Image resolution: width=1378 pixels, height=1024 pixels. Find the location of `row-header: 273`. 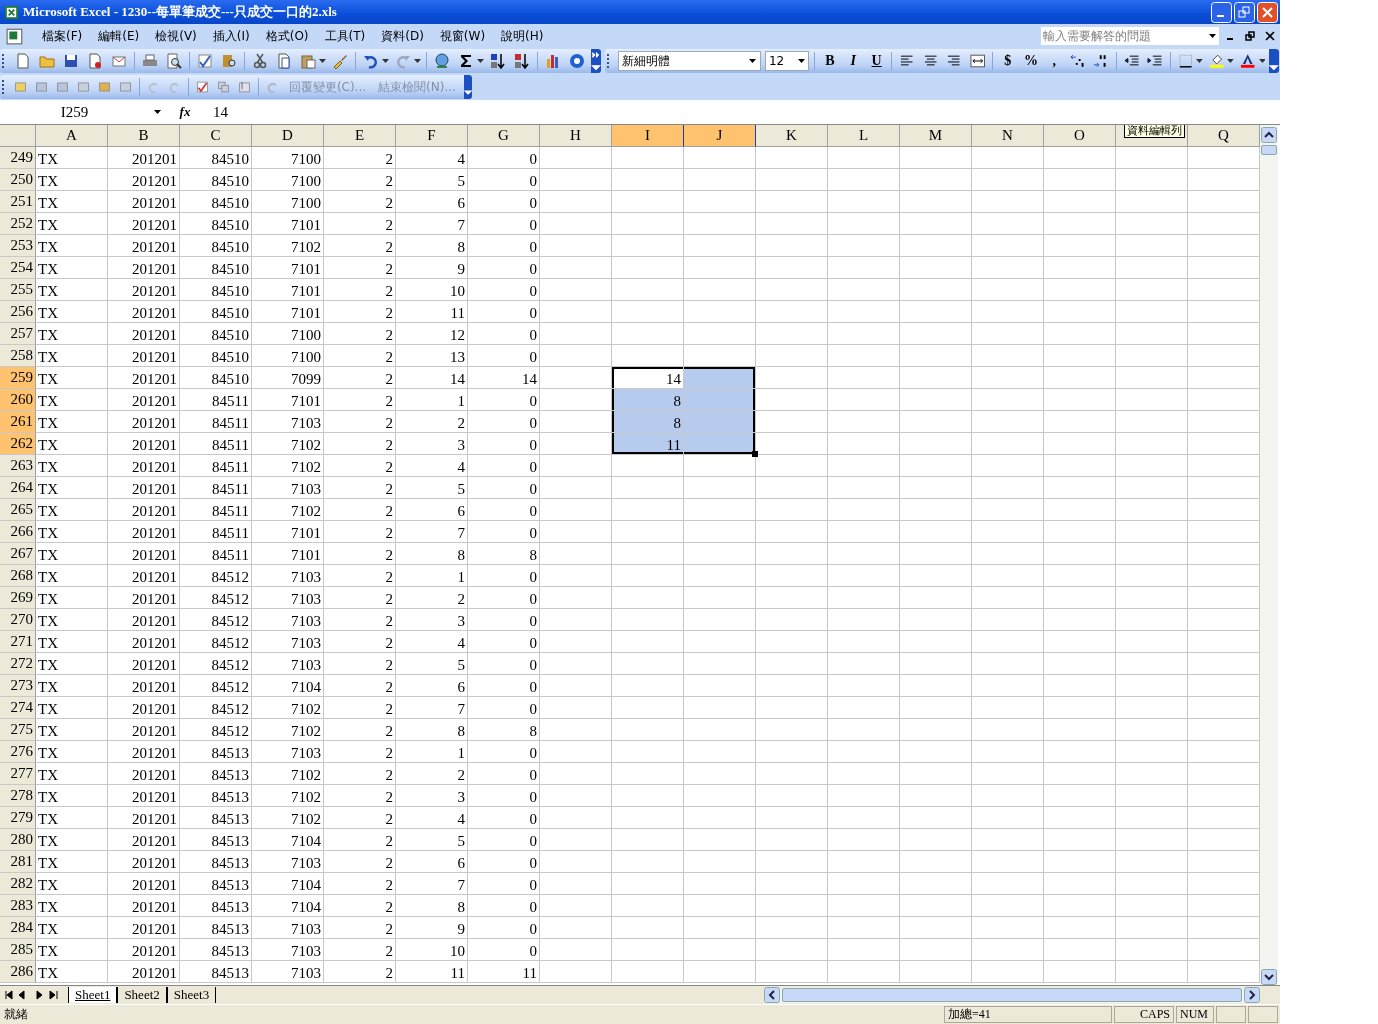

row-header: 273 is located at coordinates (18, 686).